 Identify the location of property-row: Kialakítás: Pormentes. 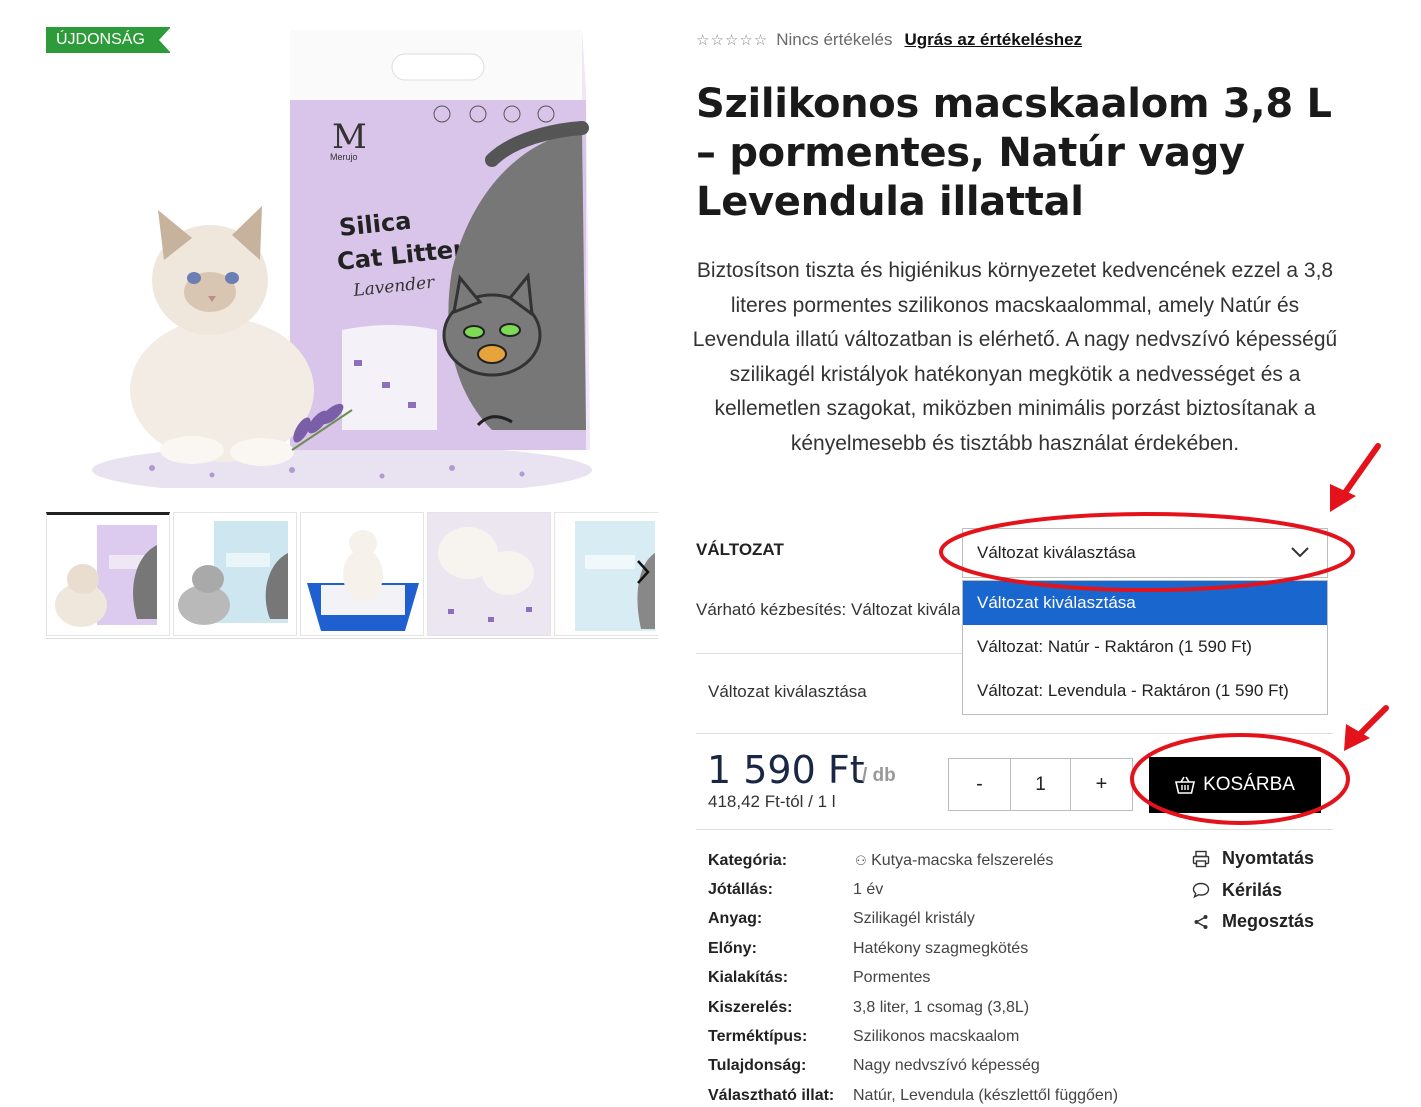
(913, 978).